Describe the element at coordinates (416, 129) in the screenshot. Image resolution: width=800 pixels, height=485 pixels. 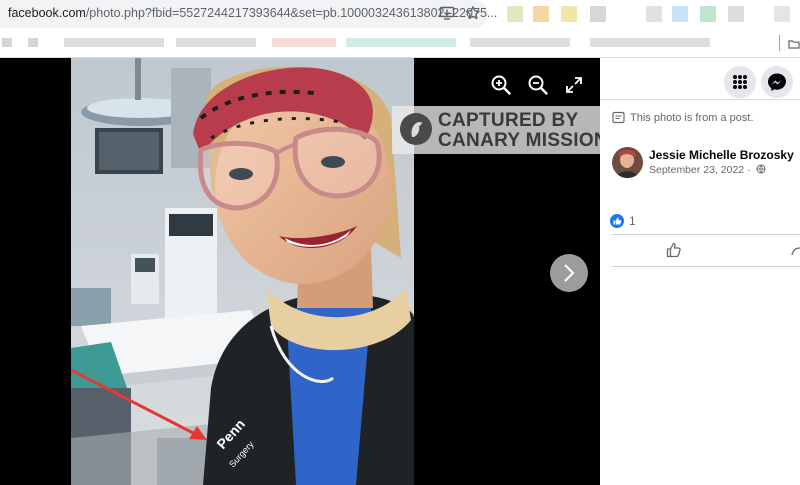
I see `canary-mission-logo` at that location.